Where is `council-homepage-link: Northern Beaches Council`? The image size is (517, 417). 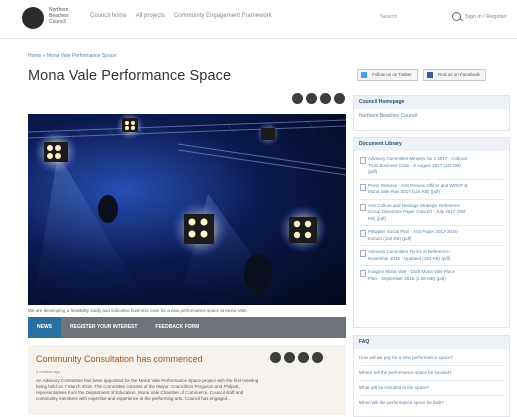 council-homepage-link: Northern Beaches Council is located at coordinates (431, 116).